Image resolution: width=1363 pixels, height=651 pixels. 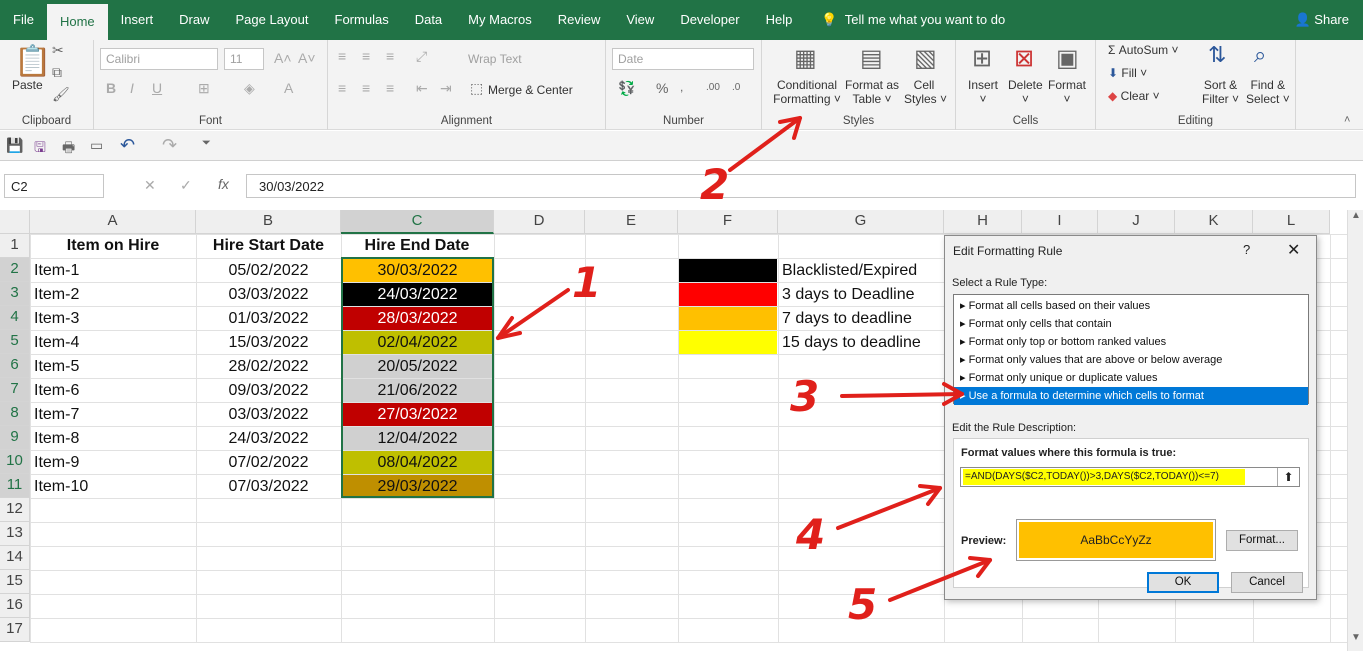 I want to click on cell-end-date: 20/05/2022, so click(x=417, y=366).